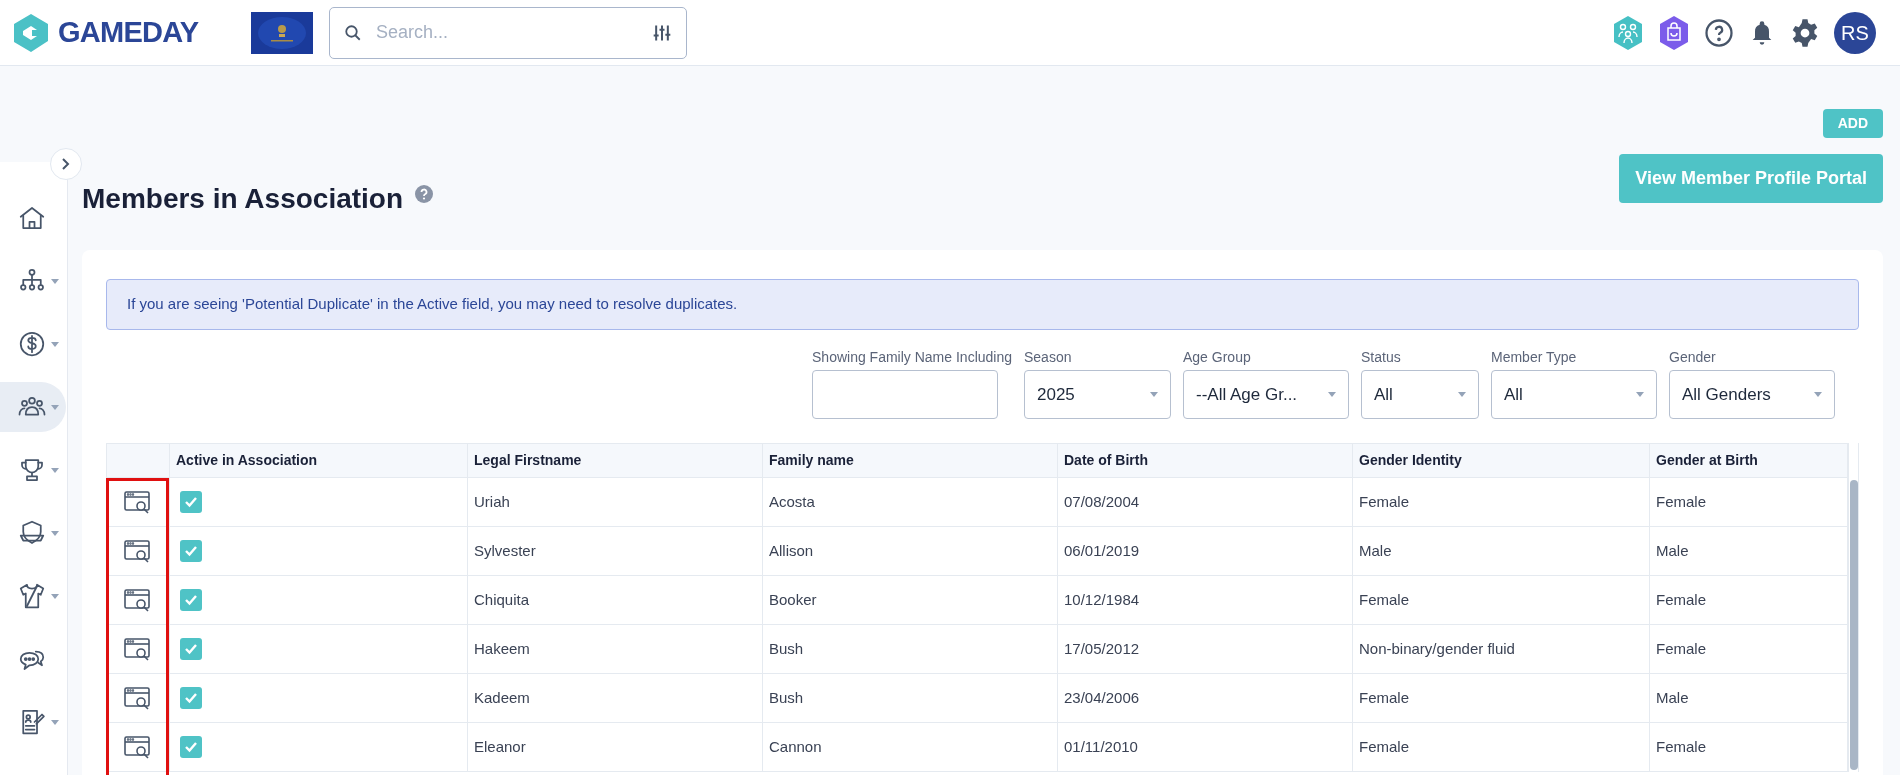 The height and width of the screenshot is (775, 1900). I want to click on table-cell-text: 06/01/2019, so click(1102, 550).